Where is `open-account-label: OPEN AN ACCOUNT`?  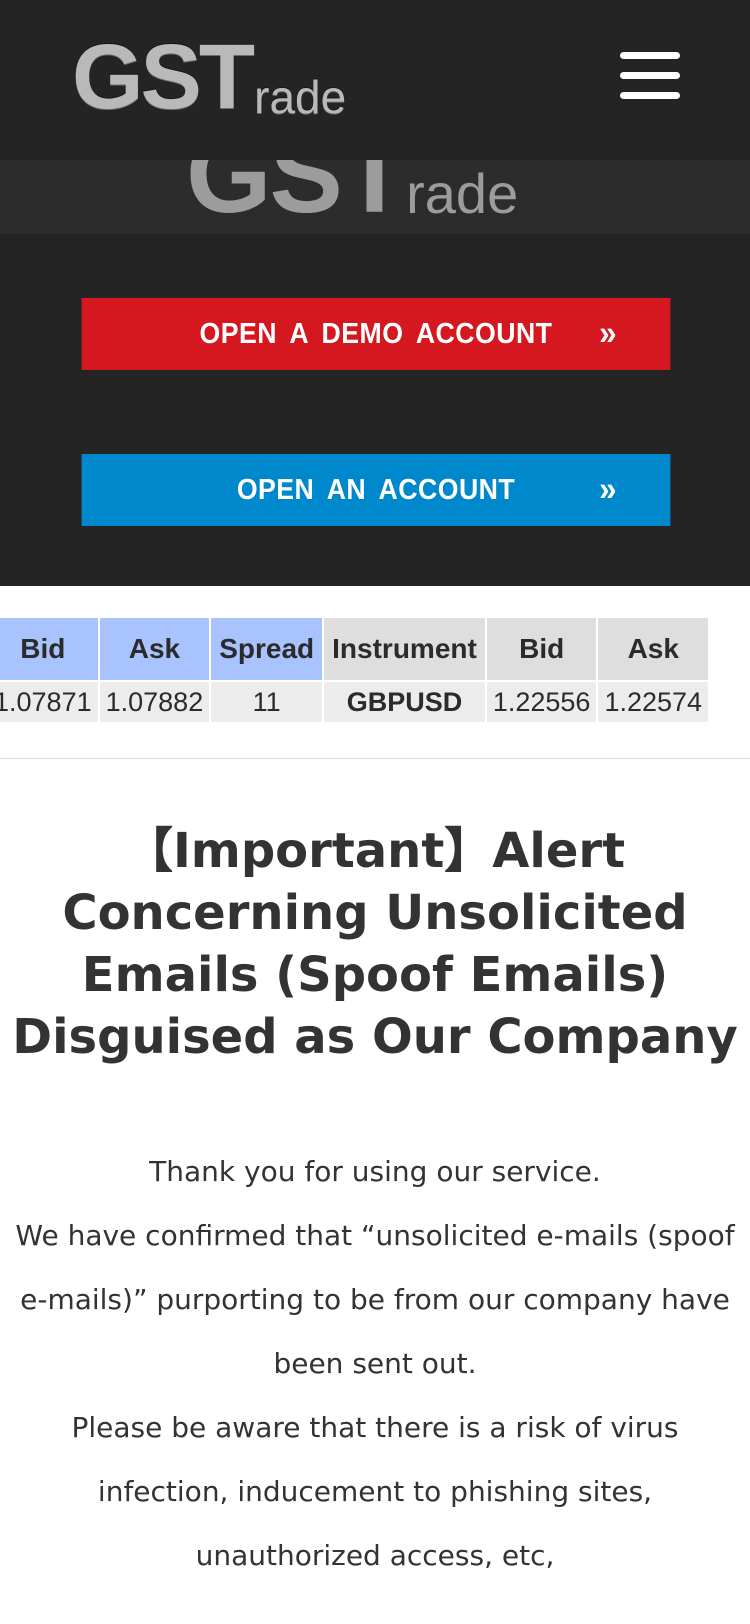 open-account-label: OPEN AN ACCOUNT is located at coordinates (376, 489).